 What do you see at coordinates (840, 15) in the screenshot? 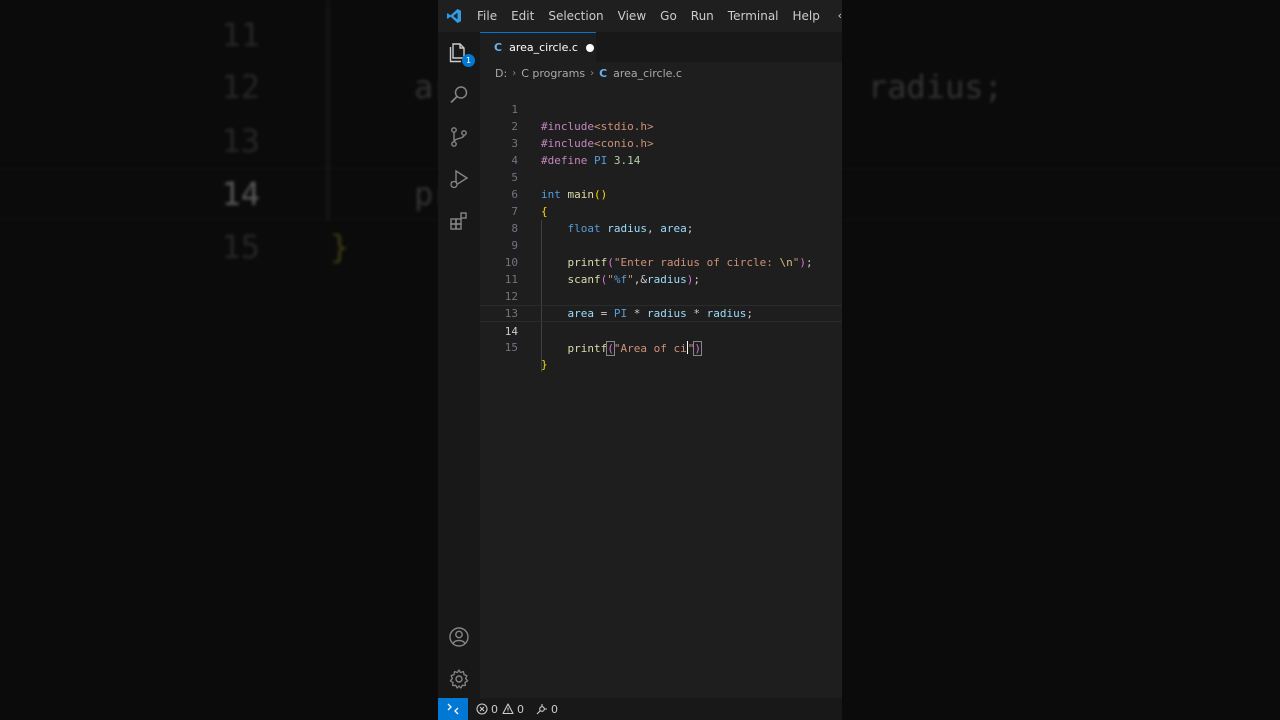
I see `window-control-icon: ‹` at bounding box center [840, 15].